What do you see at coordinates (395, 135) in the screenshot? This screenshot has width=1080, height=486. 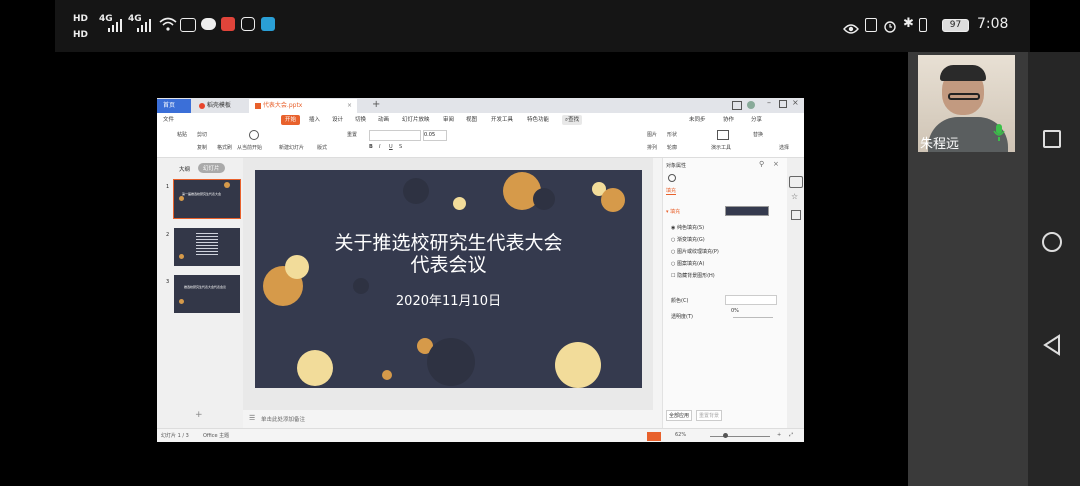 I see `font-name-select` at bounding box center [395, 135].